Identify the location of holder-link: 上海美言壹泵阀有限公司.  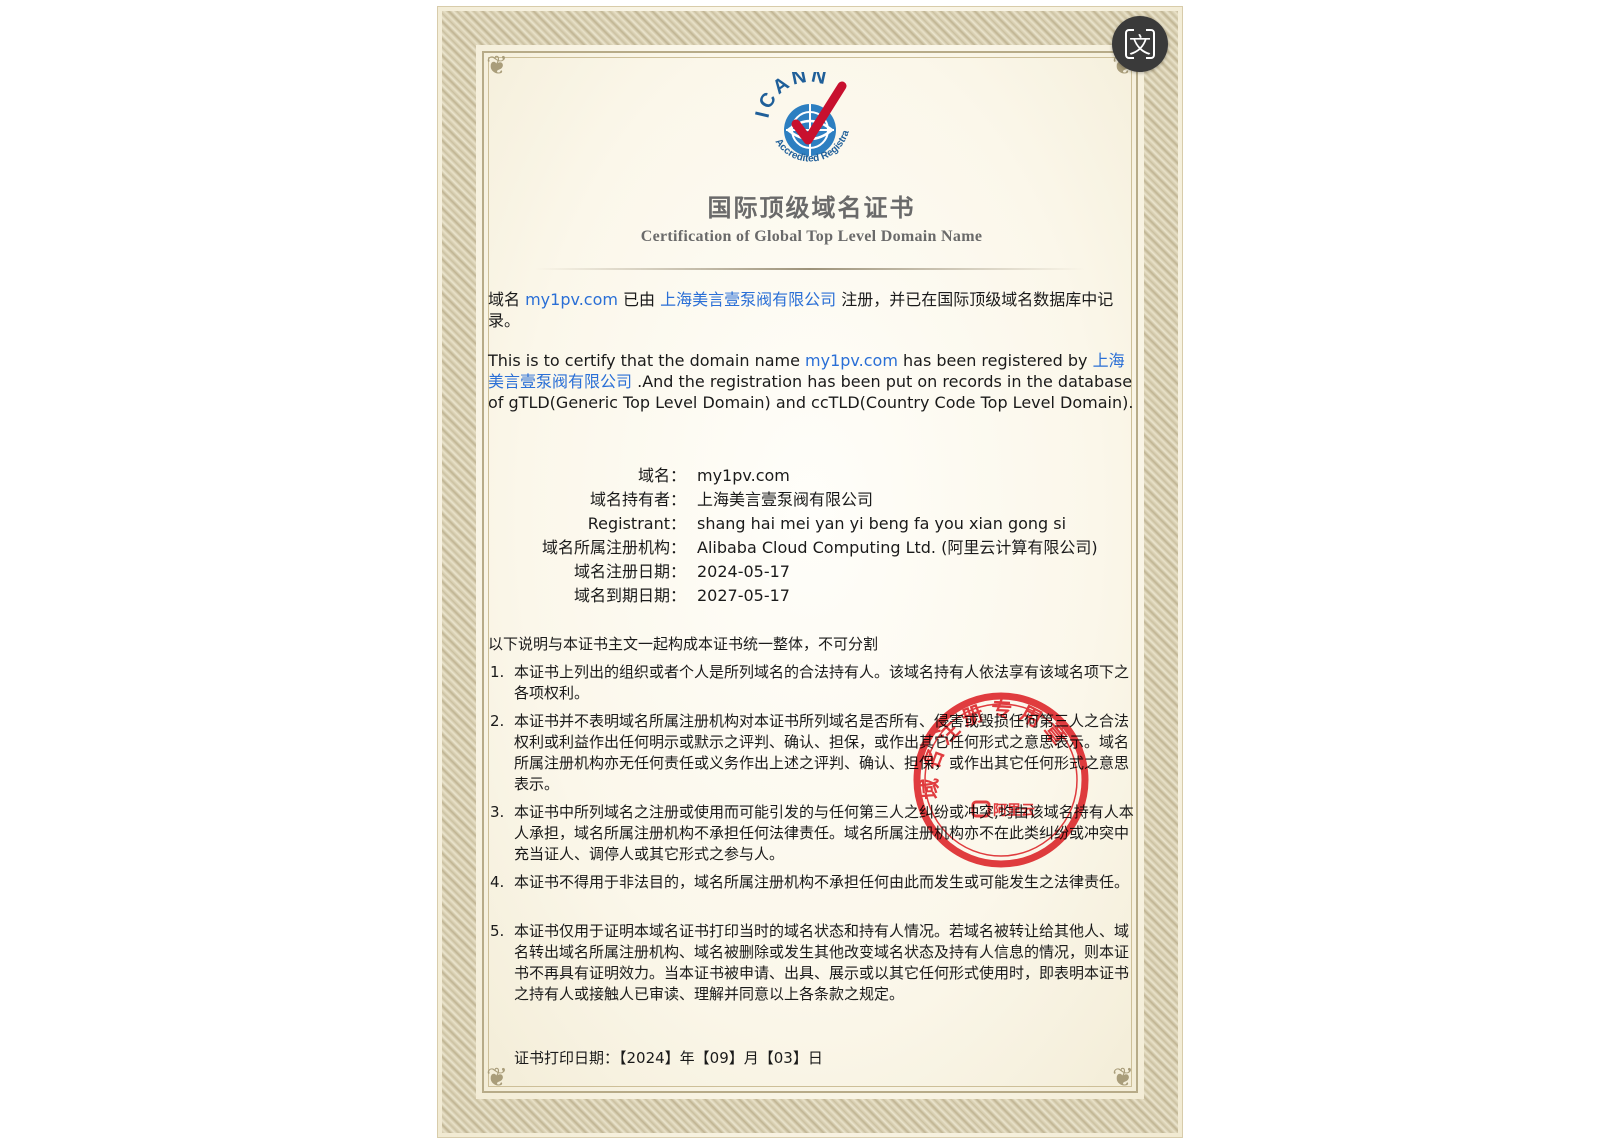
(748, 299).